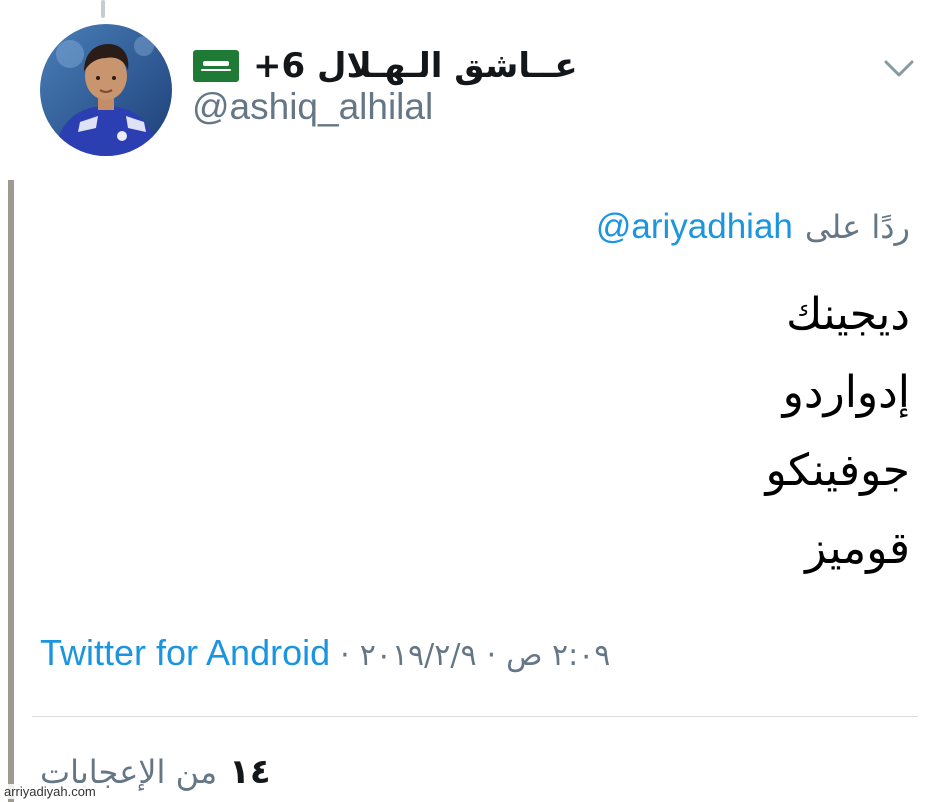  What do you see at coordinates (475, 716) in the screenshot?
I see `divider` at bounding box center [475, 716].